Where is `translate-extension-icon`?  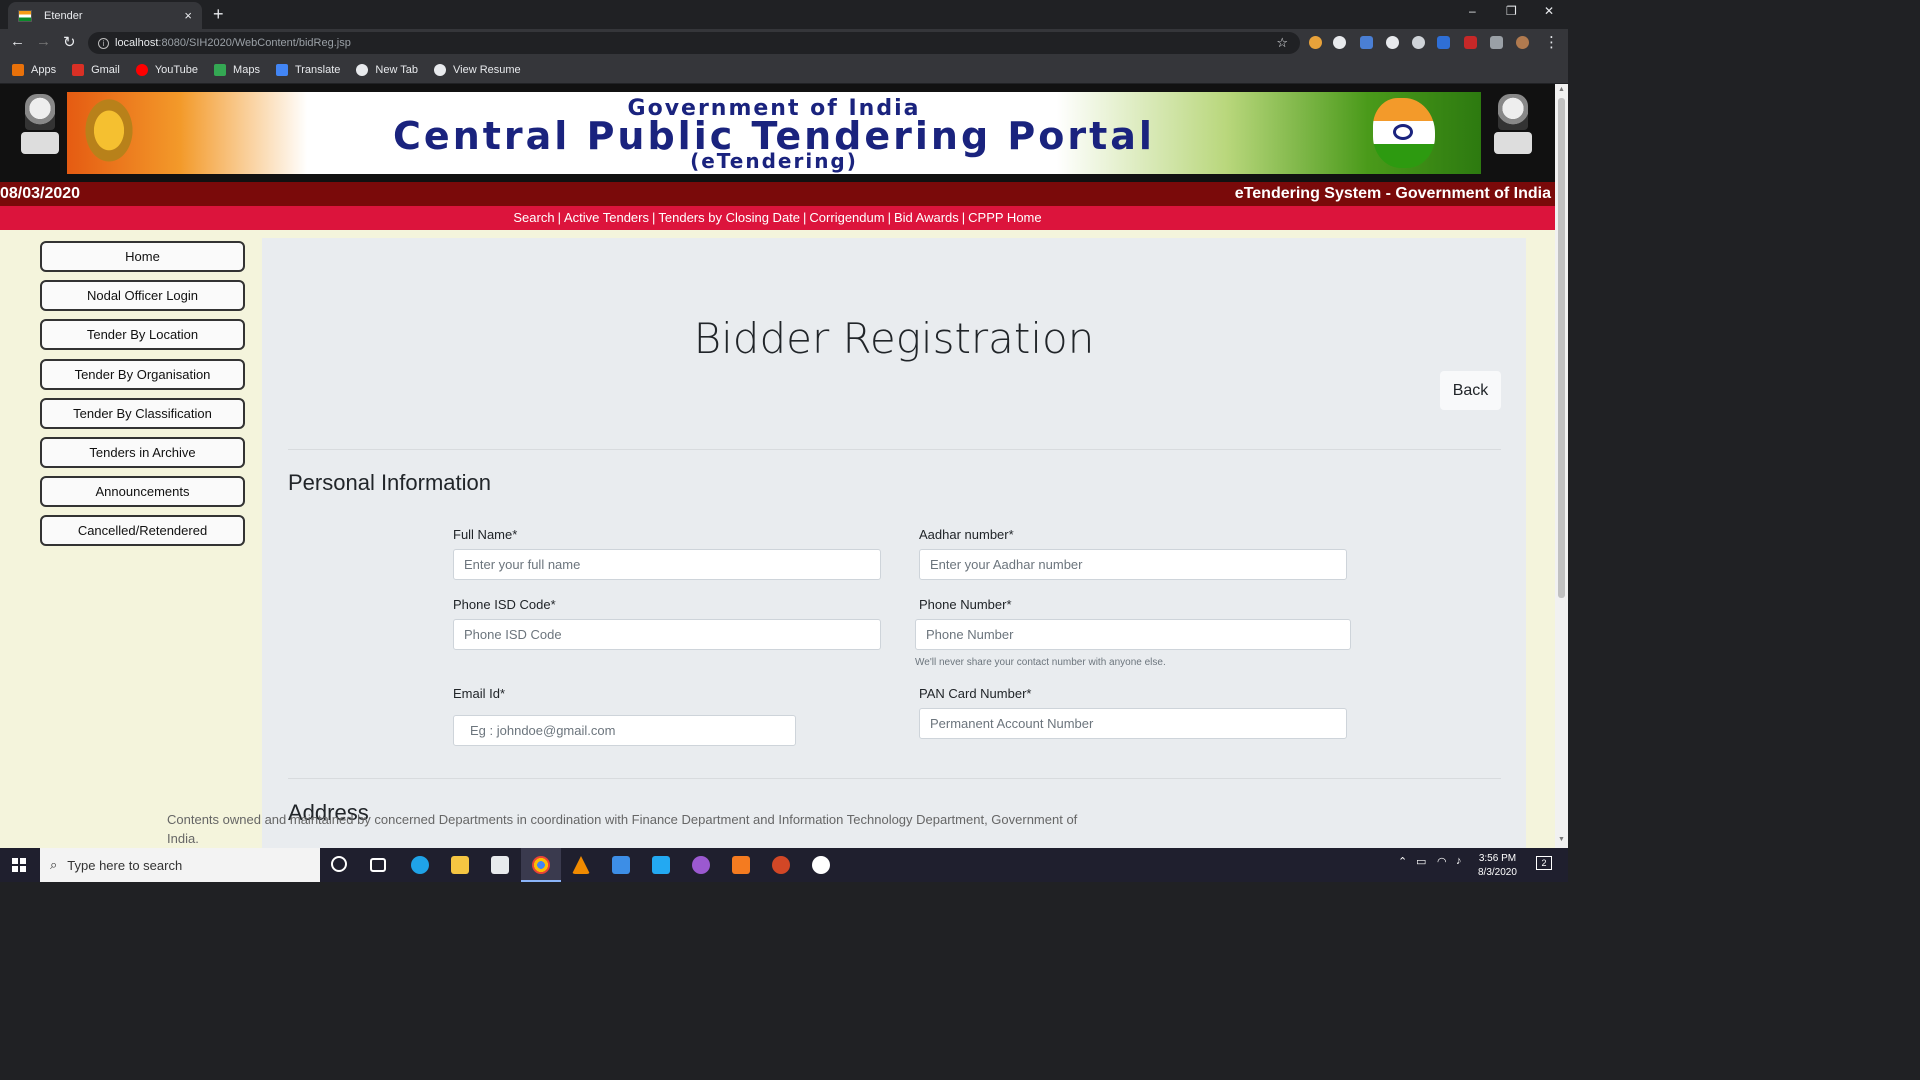
translate-extension-icon is located at coordinates (1366, 42).